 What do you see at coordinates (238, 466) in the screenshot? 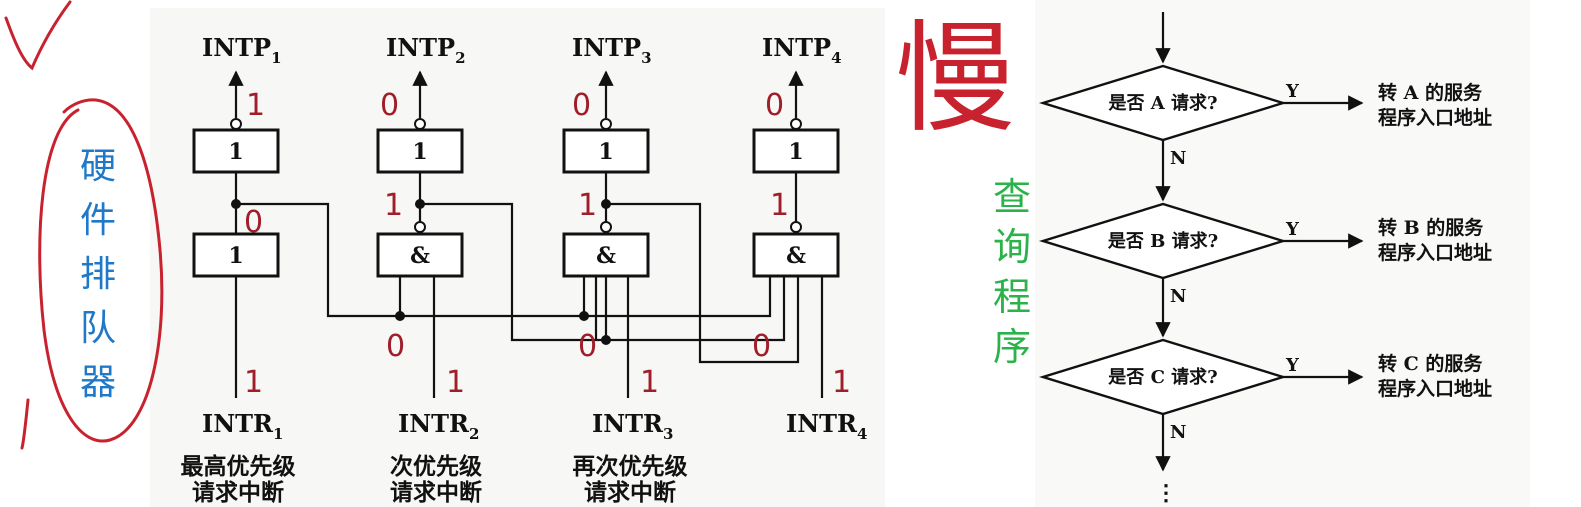
I see `input-desc: 最高优先级` at bounding box center [238, 466].